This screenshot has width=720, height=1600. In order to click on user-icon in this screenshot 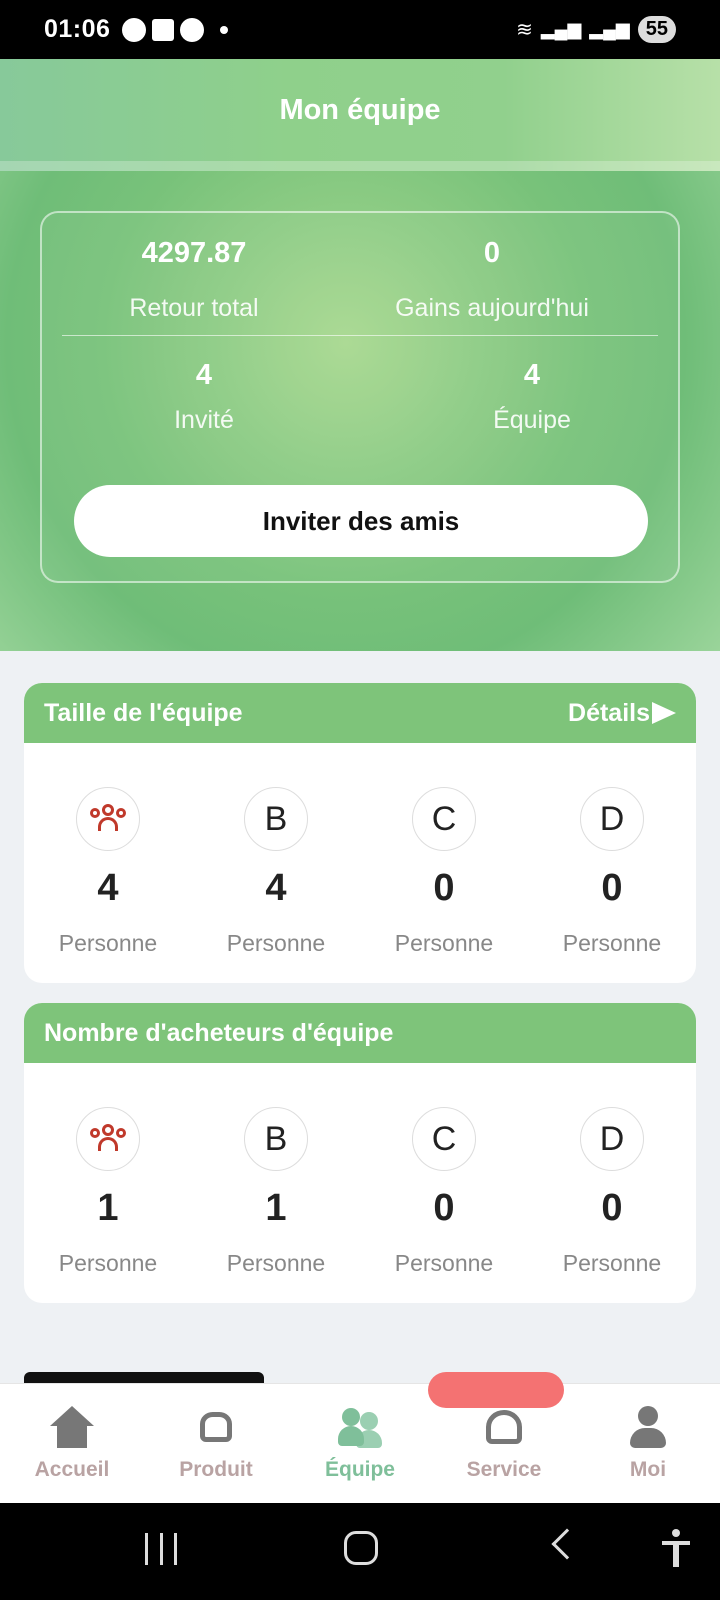, I will do `click(648, 1428)`.